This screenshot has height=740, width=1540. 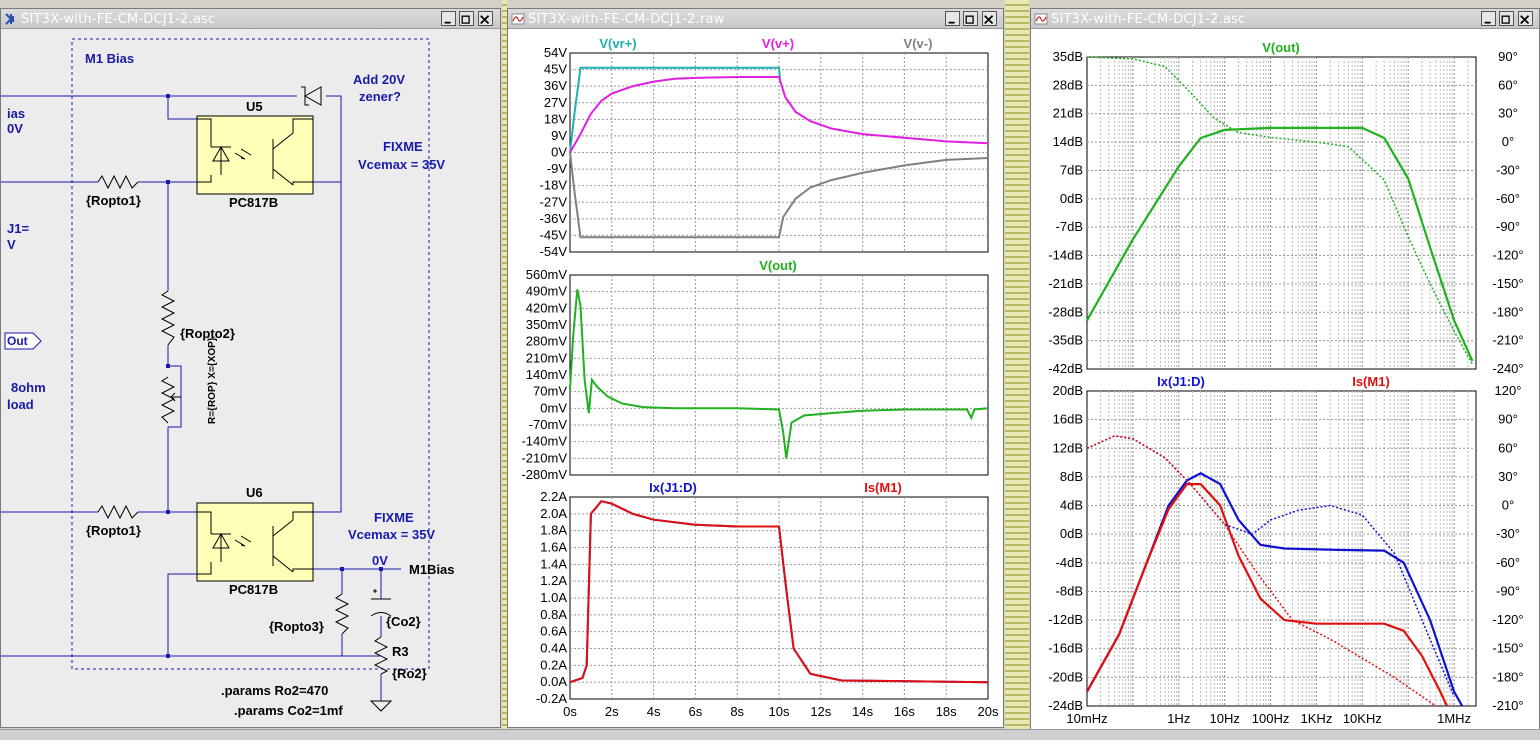 What do you see at coordinates (253, 202) in the screenshot?
I see `u5-part: PC817B` at bounding box center [253, 202].